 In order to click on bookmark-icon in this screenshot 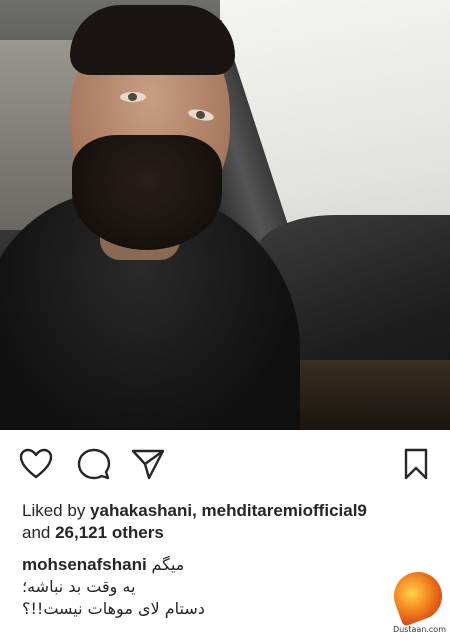, I will do `click(416, 464)`.